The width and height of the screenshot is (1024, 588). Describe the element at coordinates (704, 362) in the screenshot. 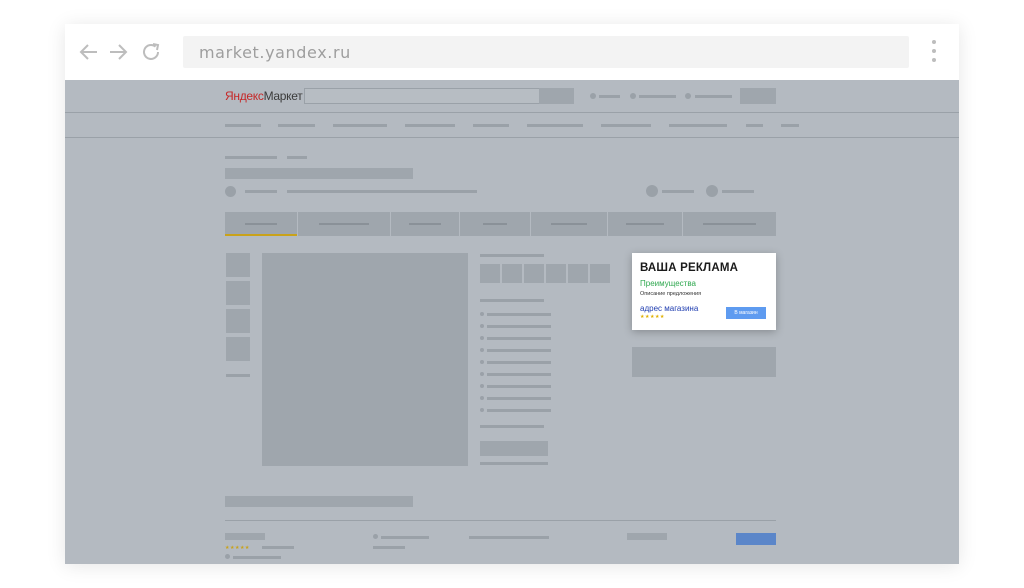

I see `offer-block` at that location.